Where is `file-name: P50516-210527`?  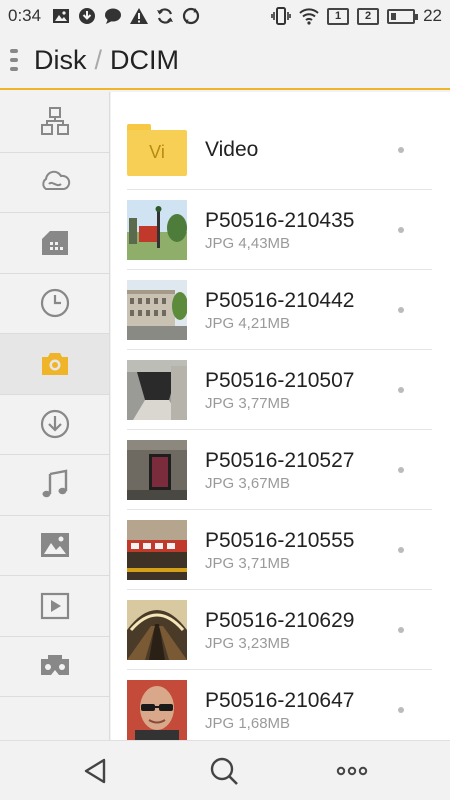 file-name: P50516-210527 is located at coordinates (280, 460).